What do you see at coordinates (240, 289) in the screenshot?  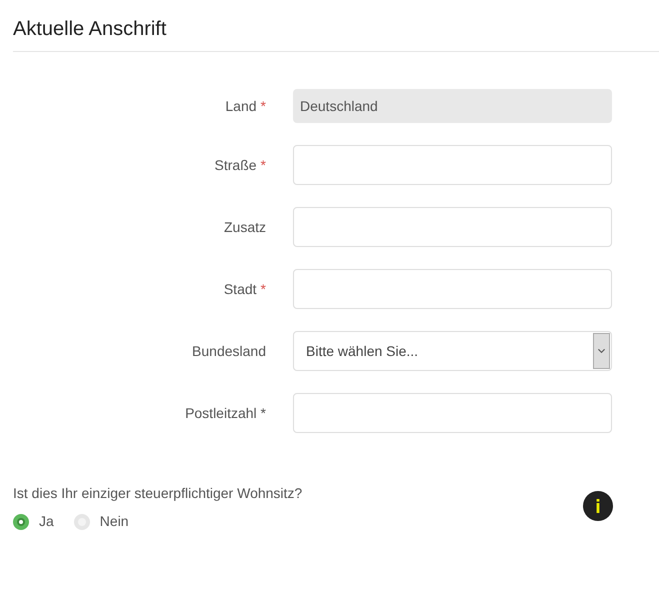 I see `field-label: Stadt` at bounding box center [240, 289].